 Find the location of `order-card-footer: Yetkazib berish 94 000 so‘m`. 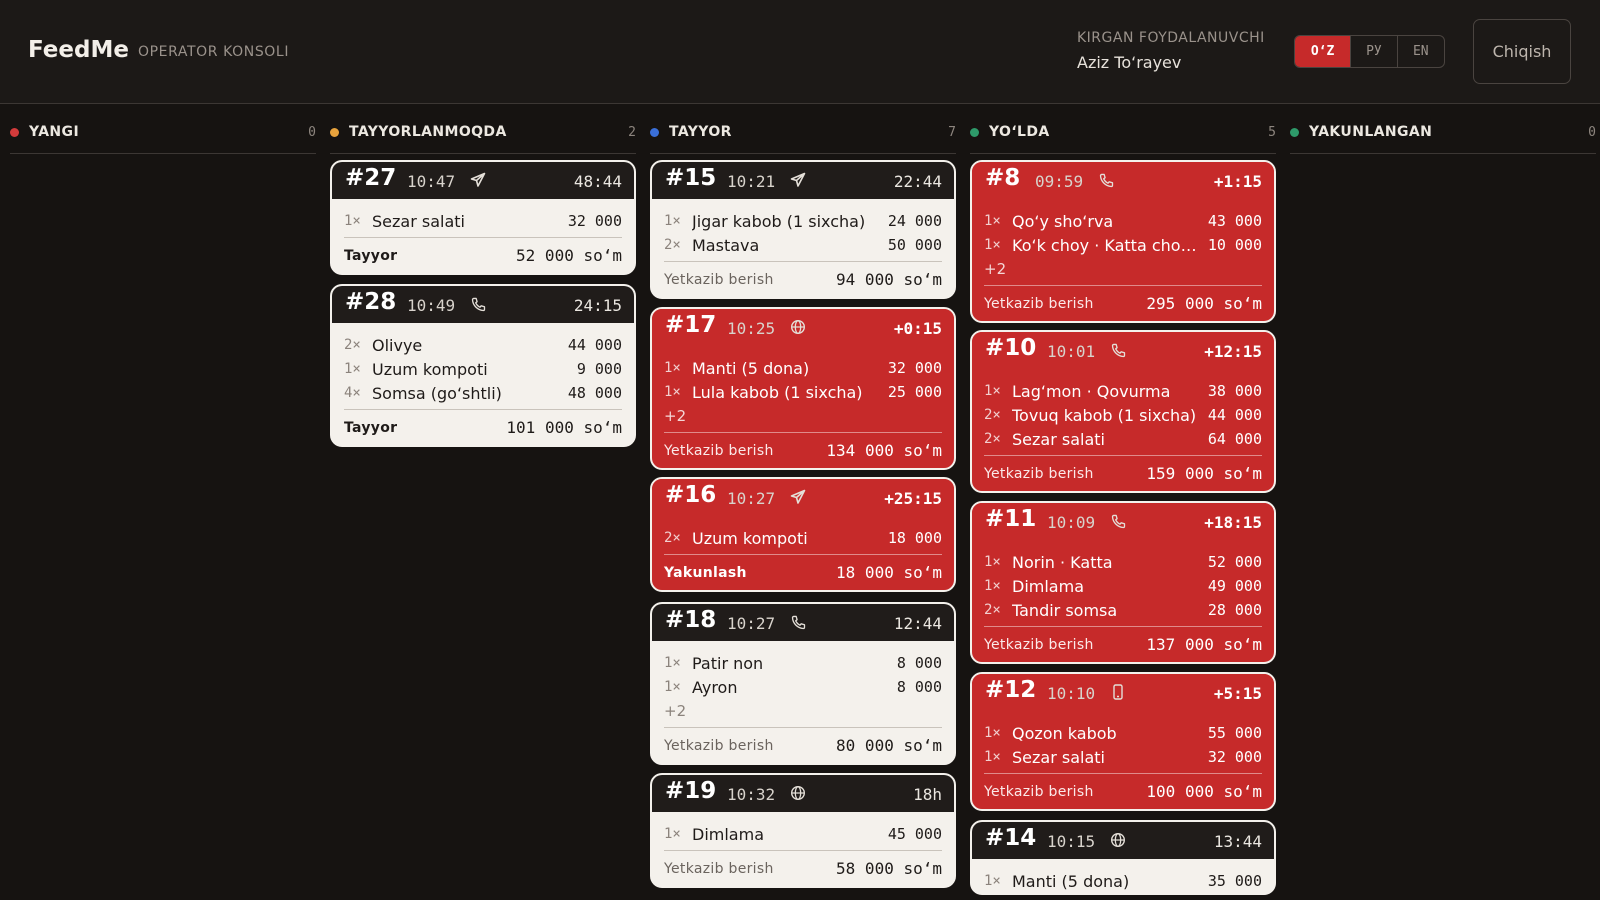

order-card-footer: Yetkazib berish 94 000 so‘m is located at coordinates (803, 279).